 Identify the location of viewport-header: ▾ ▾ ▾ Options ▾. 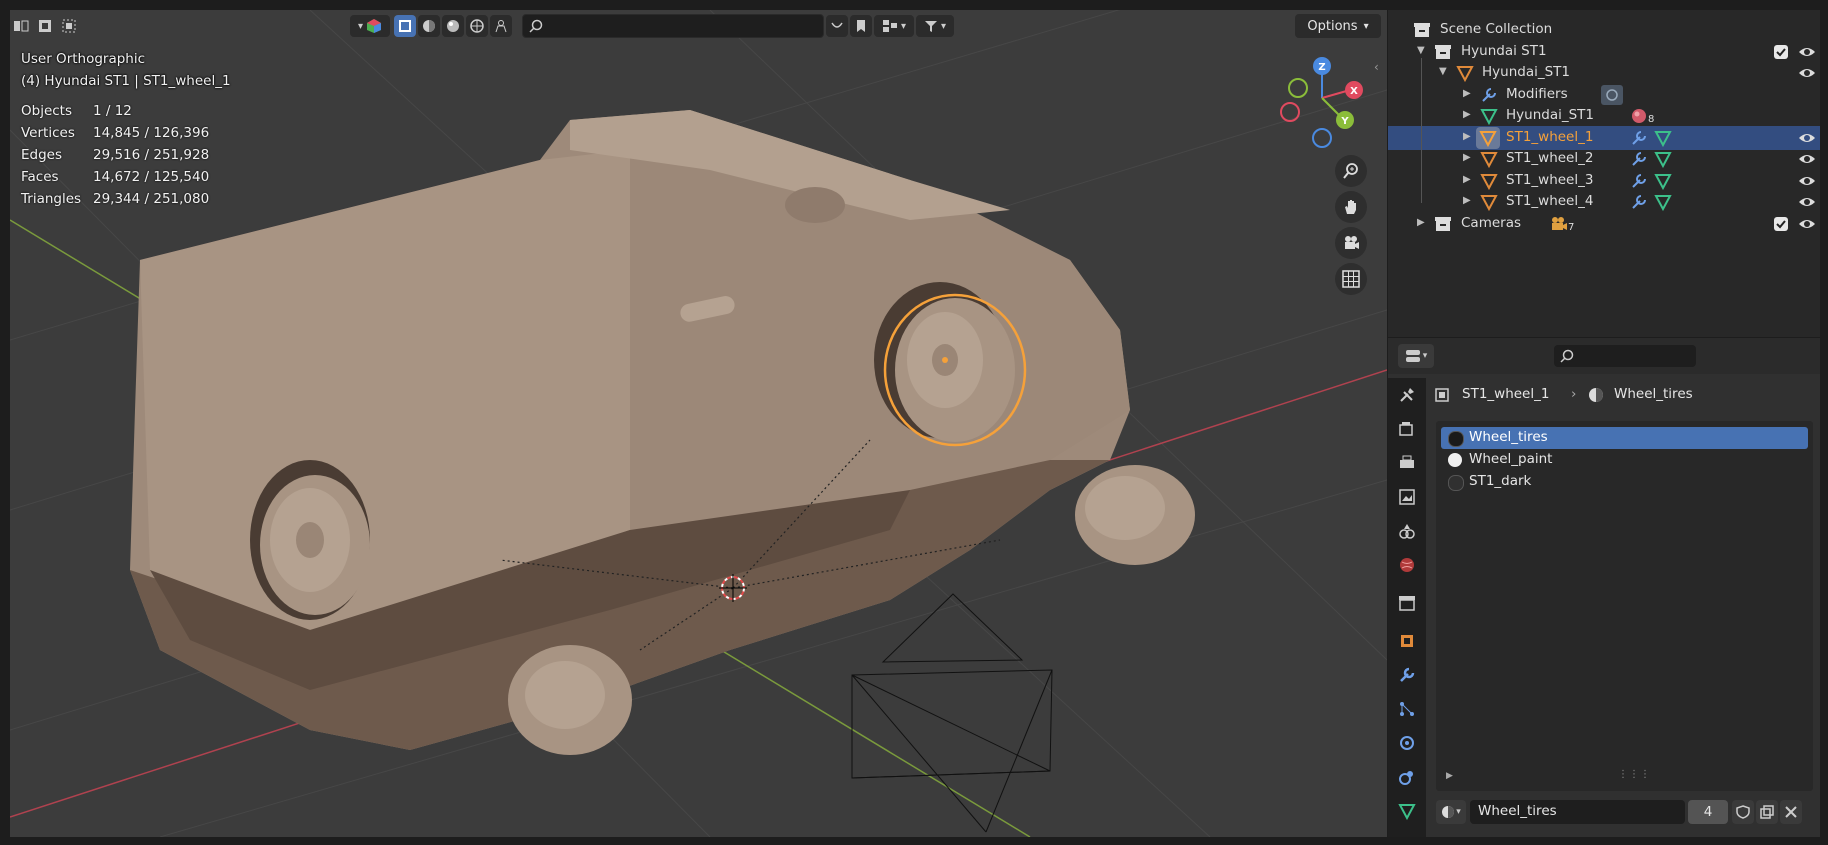
(698, 25).